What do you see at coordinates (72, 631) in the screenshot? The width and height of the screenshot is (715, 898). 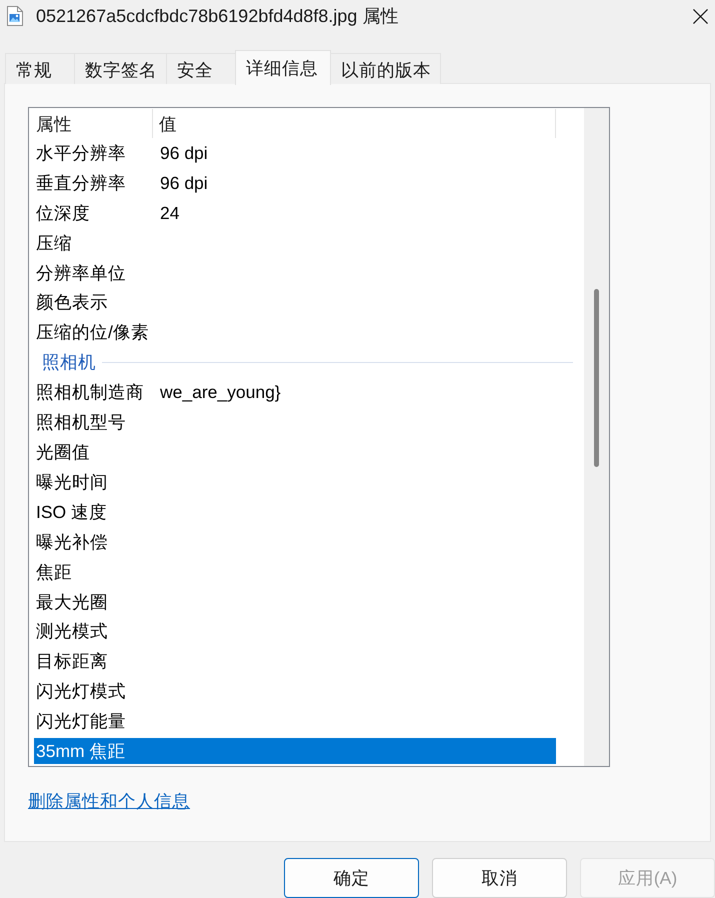 I see `property-name: 测光模式` at bounding box center [72, 631].